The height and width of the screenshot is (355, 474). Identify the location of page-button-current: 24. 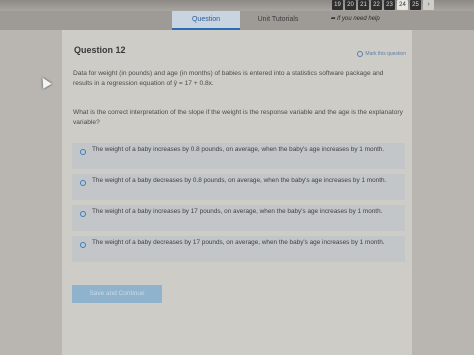
(402, 5).